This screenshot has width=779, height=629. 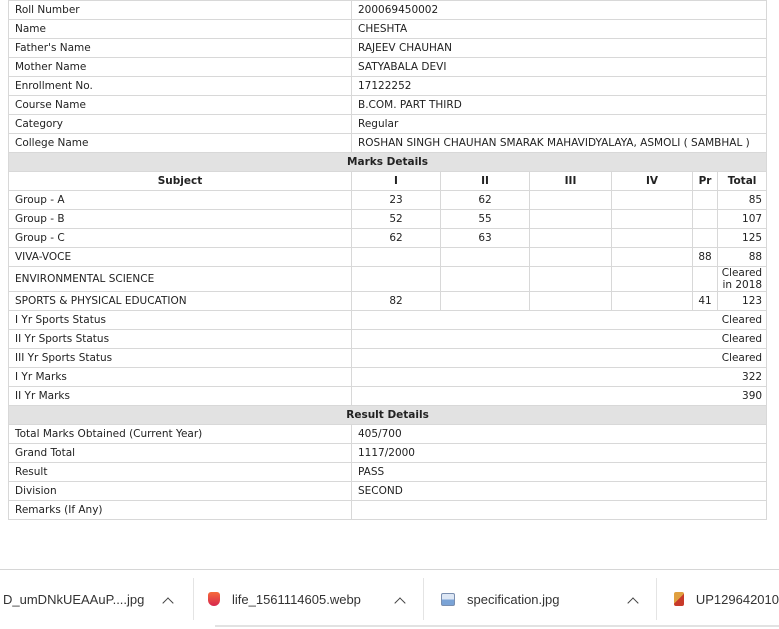 What do you see at coordinates (180, 48) in the screenshot?
I see `info-label: Father's Name` at bounding box center [180, 48].